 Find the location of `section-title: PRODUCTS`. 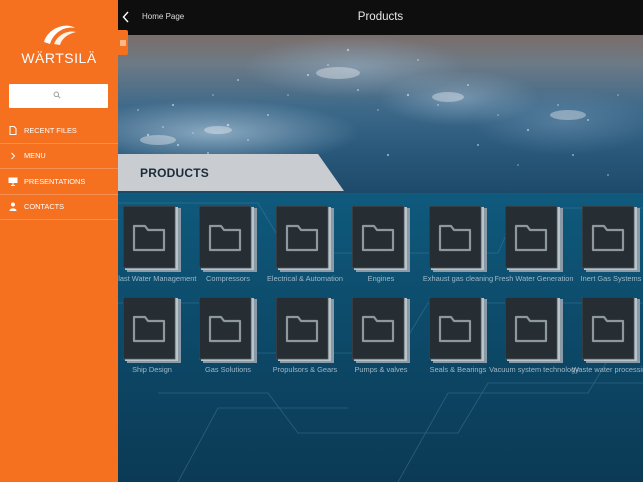

section-title: PRODUCTS is located at coordinates (174, 173).